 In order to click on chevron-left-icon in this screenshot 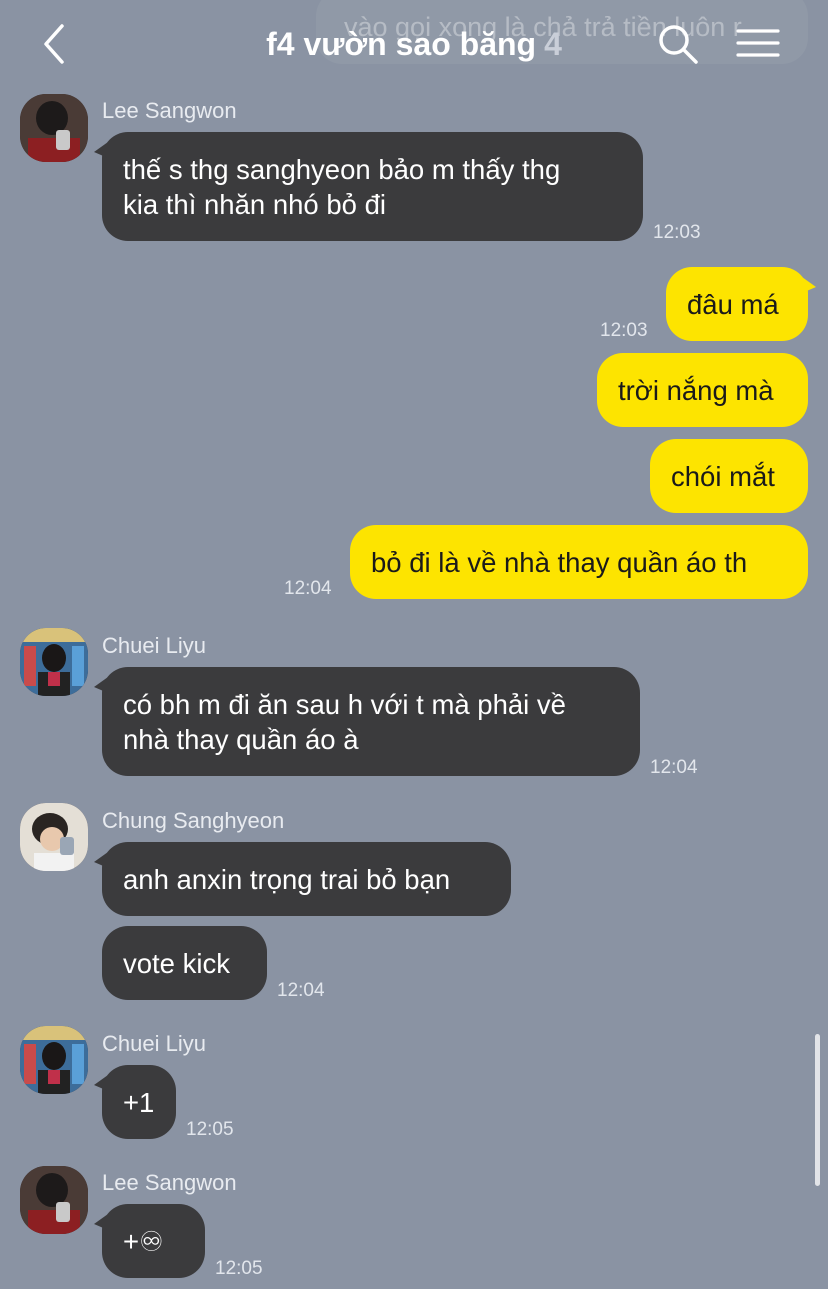, I will do `click(54, 44)`.